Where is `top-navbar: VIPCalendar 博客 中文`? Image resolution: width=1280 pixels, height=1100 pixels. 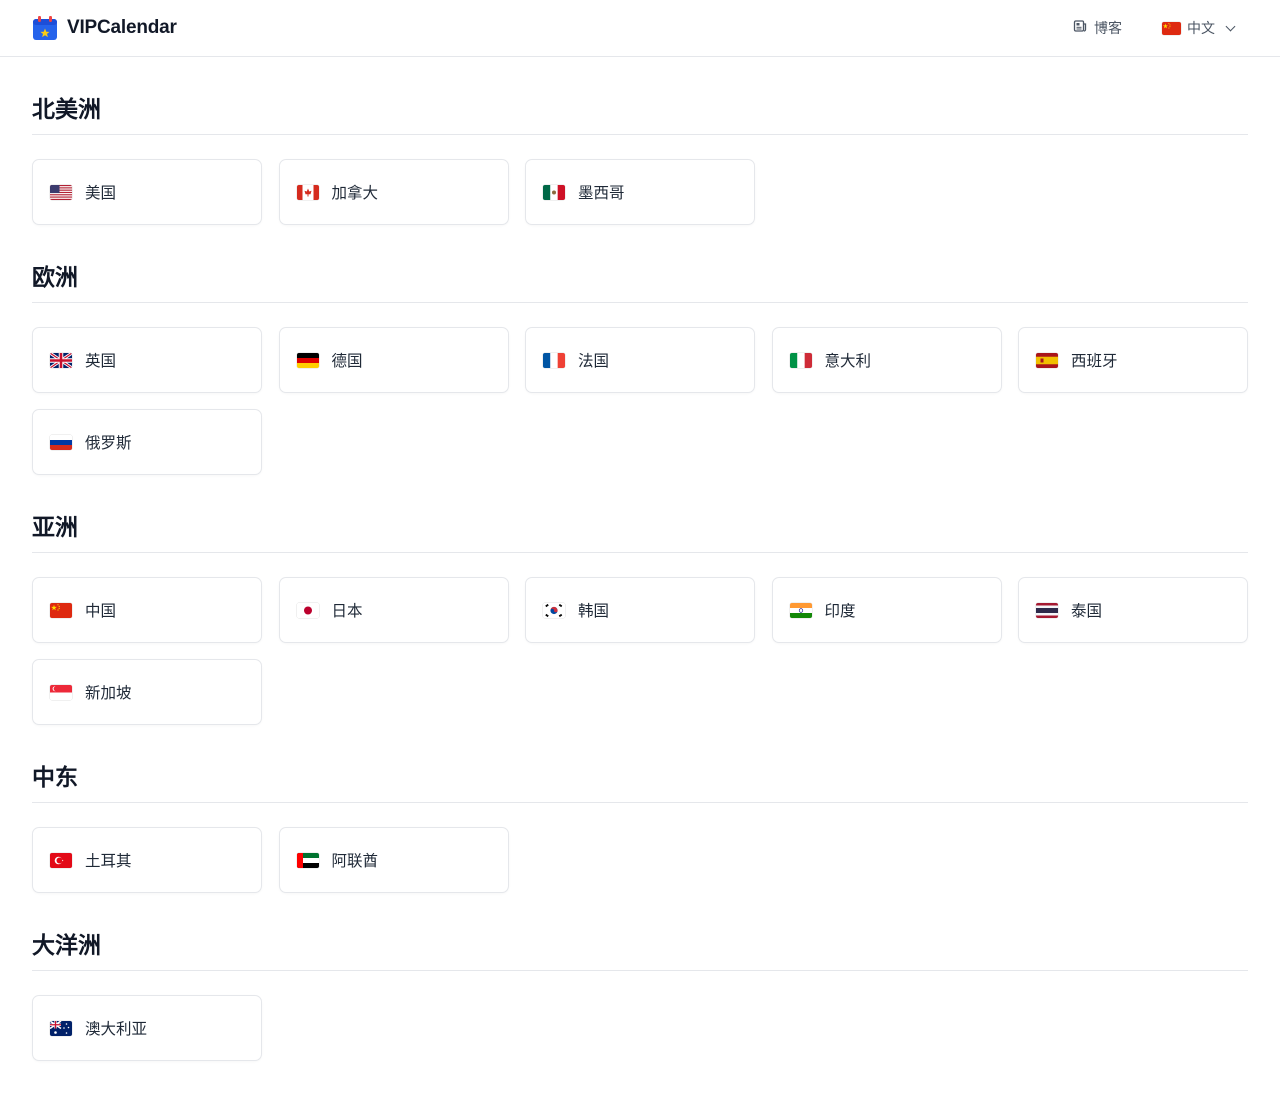 top-navbar: VIPCalendar 博客 中文 is located at coordinates (640, 28).